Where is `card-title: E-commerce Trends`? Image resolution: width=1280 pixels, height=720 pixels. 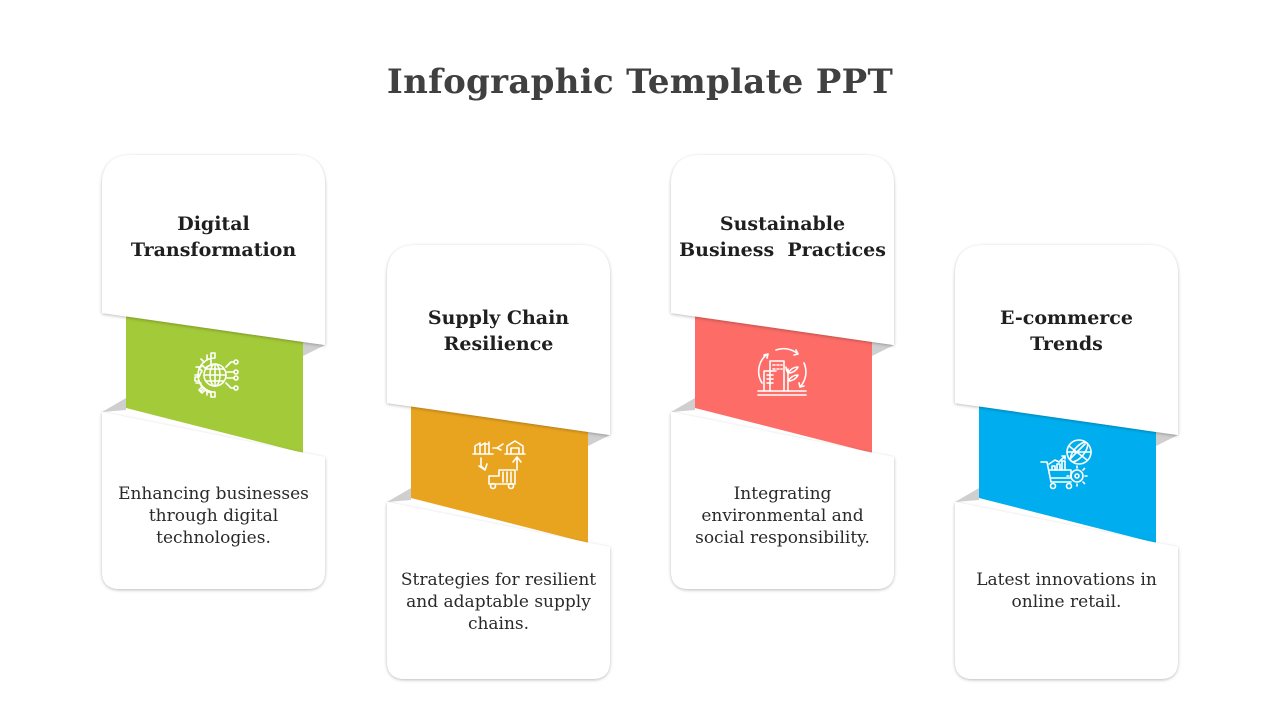
card-title: E-commerce Trends is located at coordinates (1066, 331).